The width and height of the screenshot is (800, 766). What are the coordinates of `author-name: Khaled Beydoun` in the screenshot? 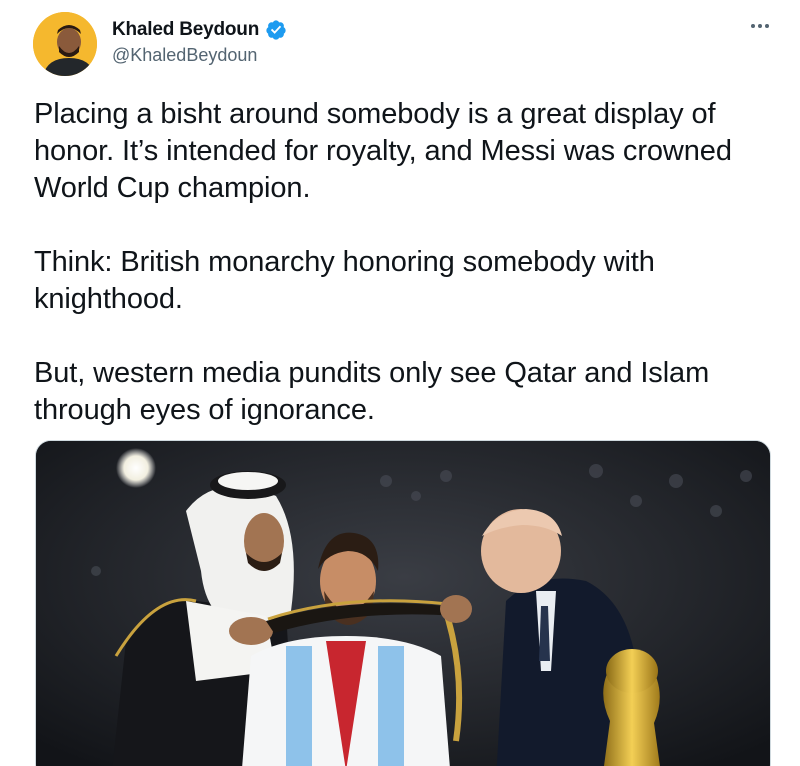 It's located at (185, 30).